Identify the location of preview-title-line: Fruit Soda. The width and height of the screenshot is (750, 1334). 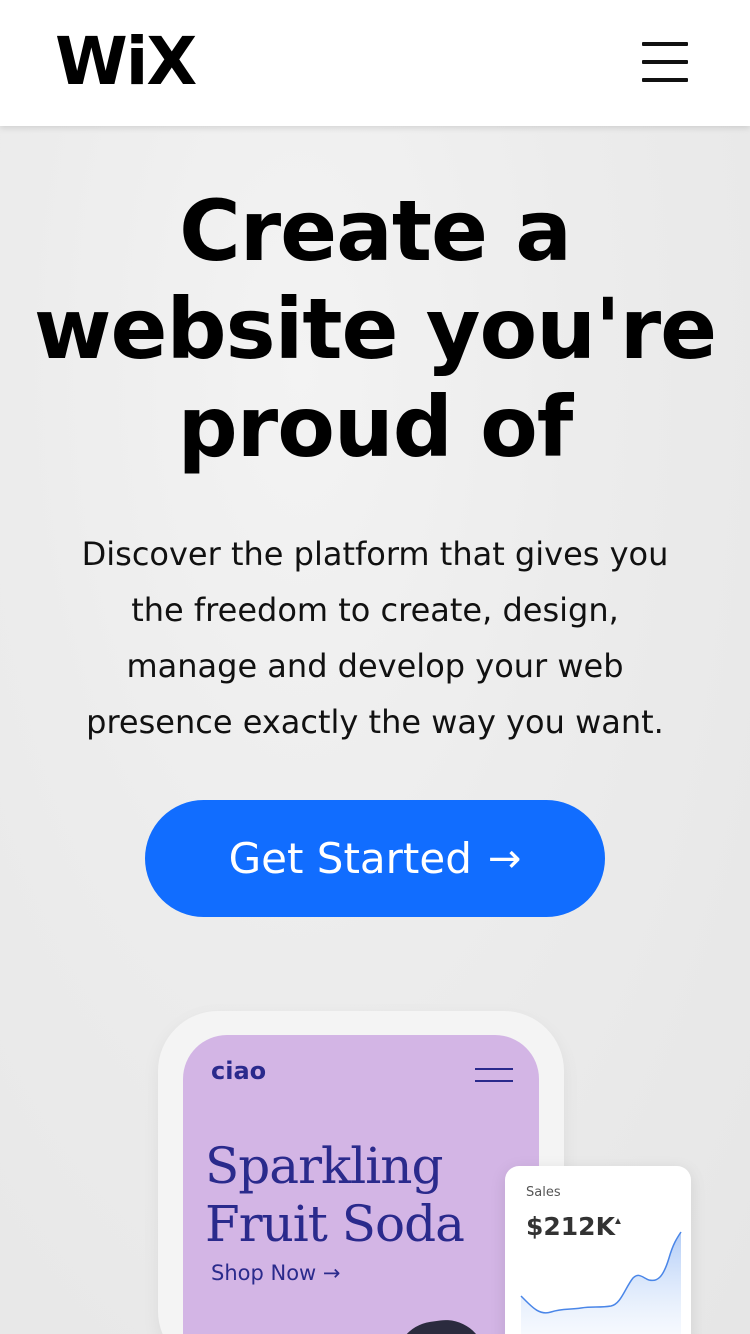
(335, 1224).